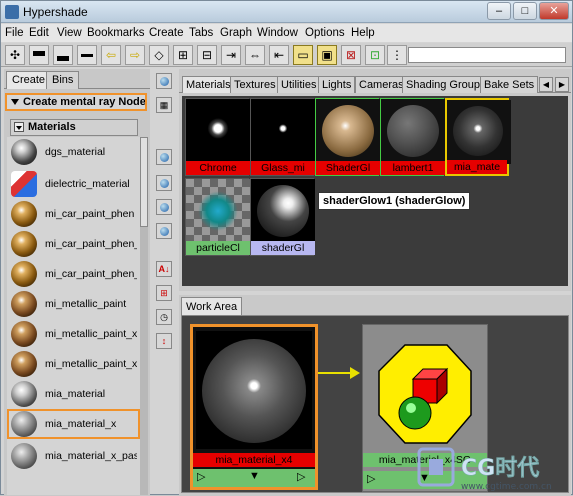 Image resolution: width=573 pixels, height=496 pixels. I want to click on swatch-preview, so click(413, 131).